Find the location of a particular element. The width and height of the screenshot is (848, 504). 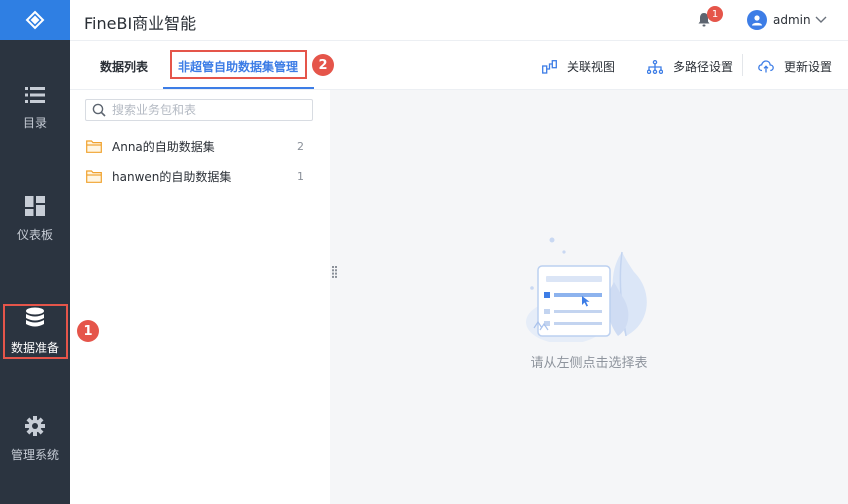

empty-state-message: 请从左侧点击选择表 is located at coordinates (589, 363).